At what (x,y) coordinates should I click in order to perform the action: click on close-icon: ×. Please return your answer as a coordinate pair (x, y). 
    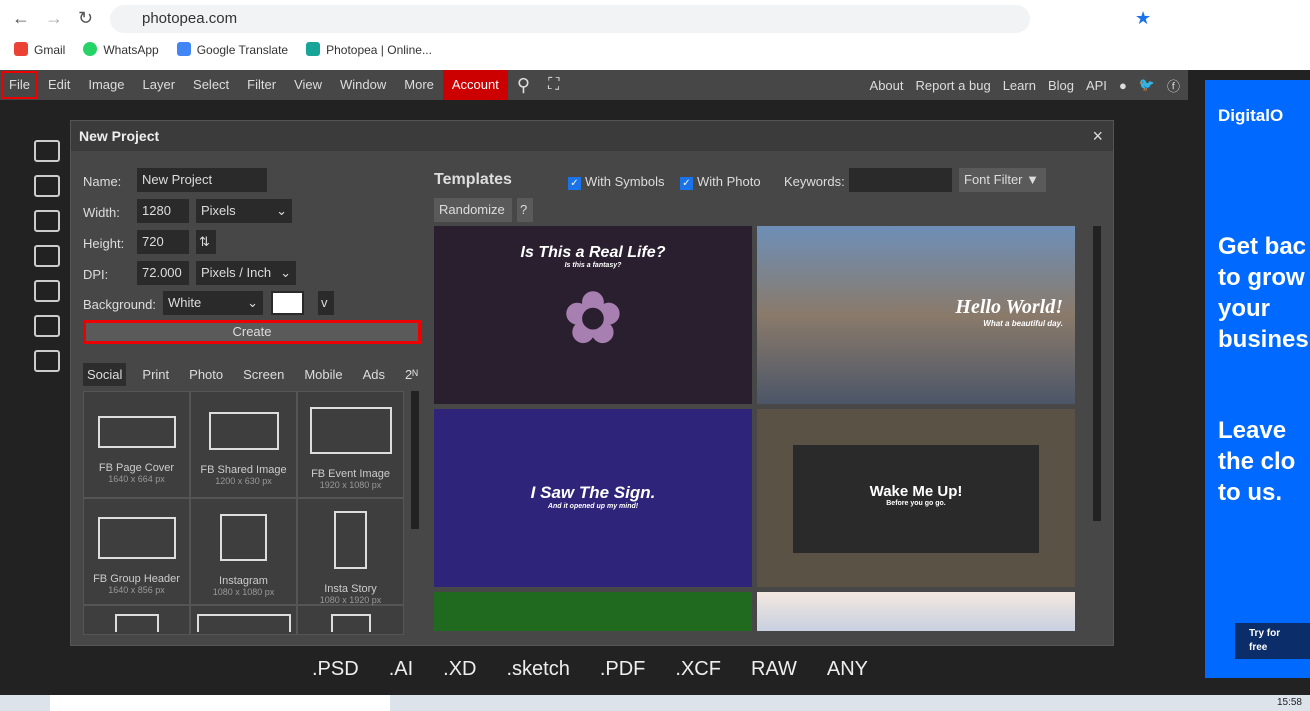
    Looking at the image, I should click on (1097, 136).